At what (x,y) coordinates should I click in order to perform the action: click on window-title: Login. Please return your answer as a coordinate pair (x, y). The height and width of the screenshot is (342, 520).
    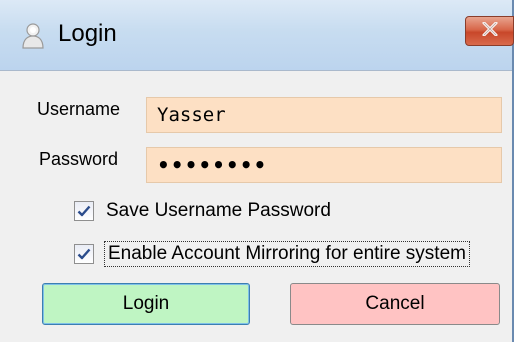
    Looking at the image, I should click on (87, 33).